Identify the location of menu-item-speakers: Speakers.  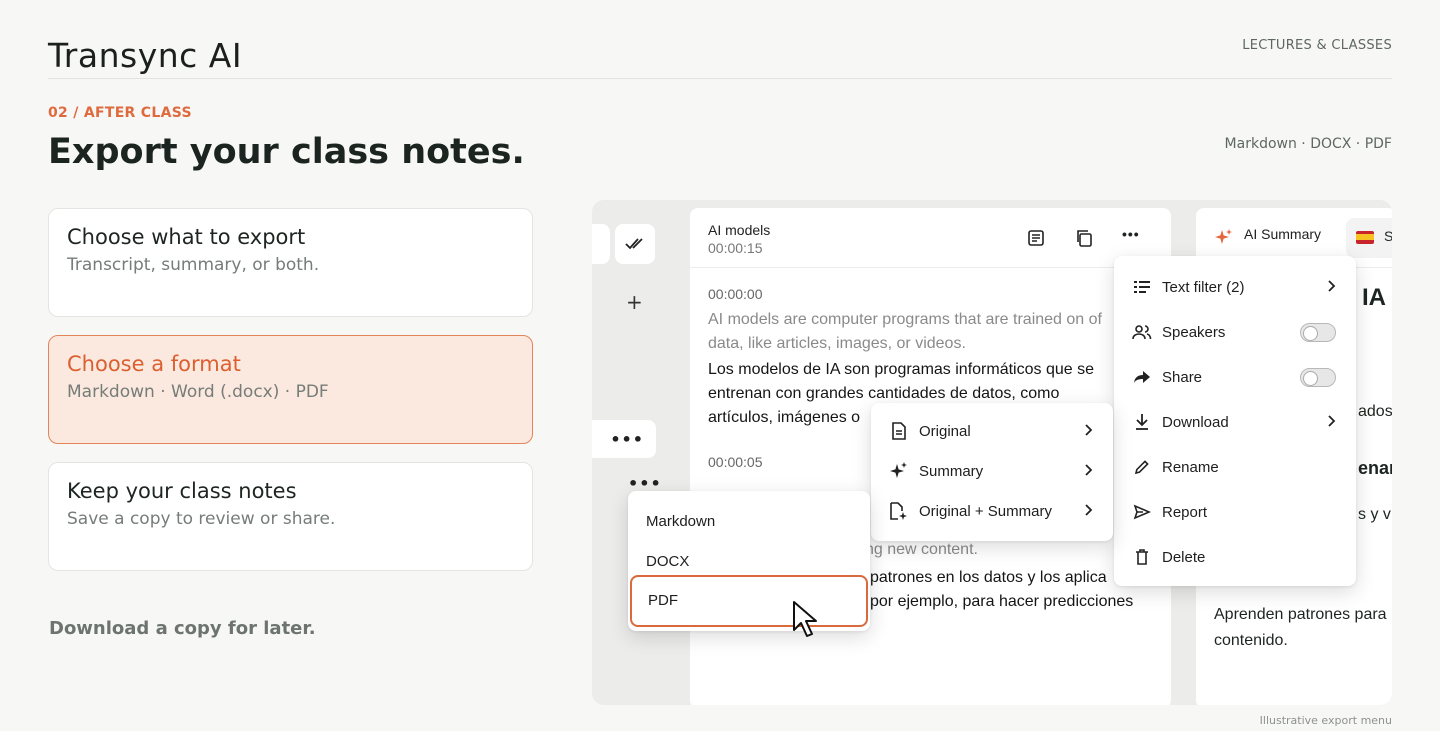
(1235, 332).